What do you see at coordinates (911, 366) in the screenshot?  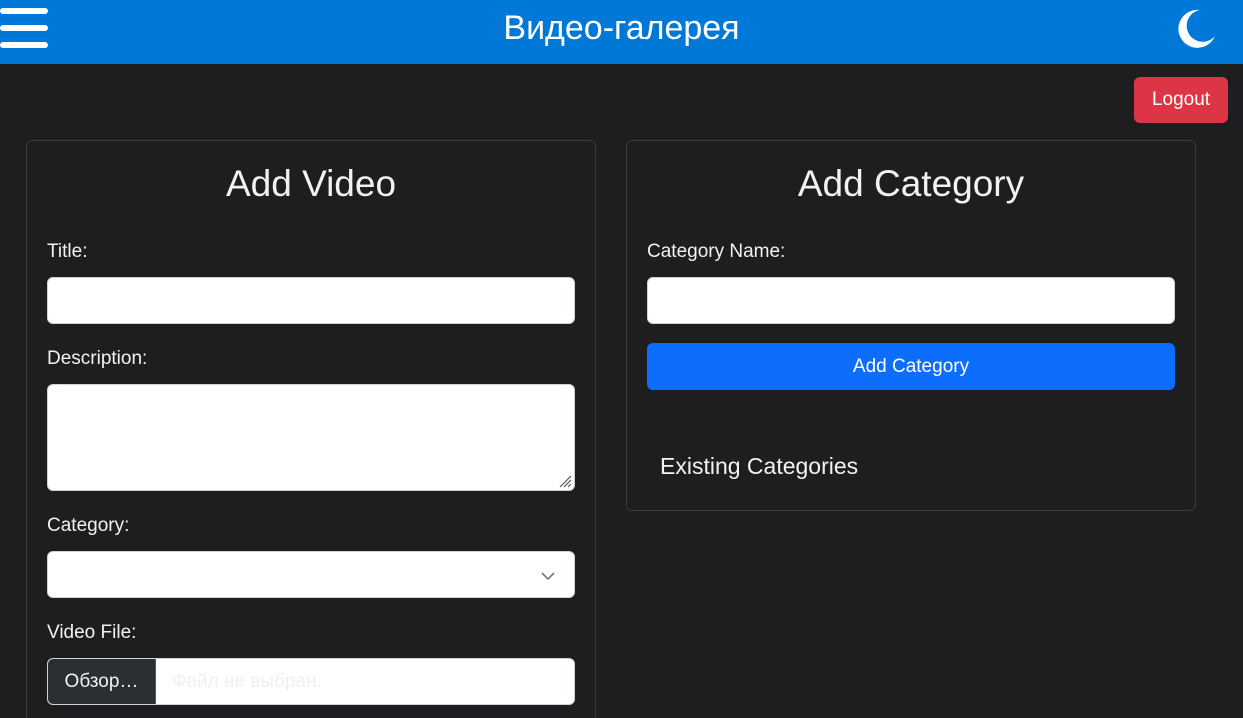 I see `add-category-button: Add Category` at bounding box center [911, 366].